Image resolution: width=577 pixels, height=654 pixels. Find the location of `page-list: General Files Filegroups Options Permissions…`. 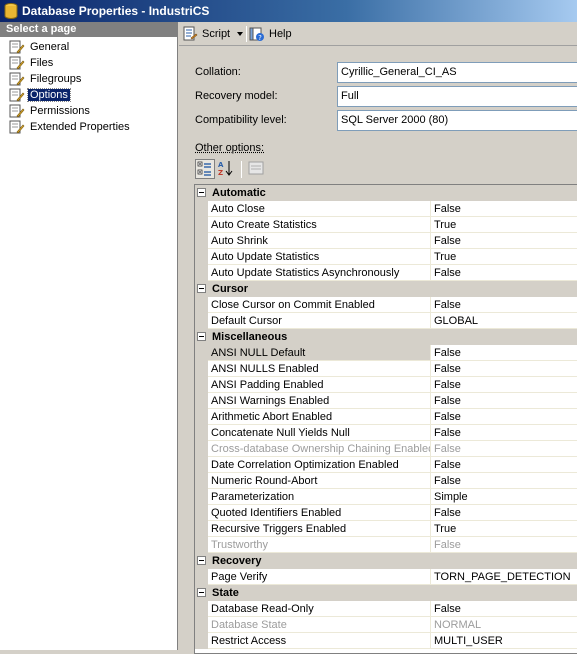

page-list: General Files Filegroups Options Permissions… is located at coordinates (88, 87).